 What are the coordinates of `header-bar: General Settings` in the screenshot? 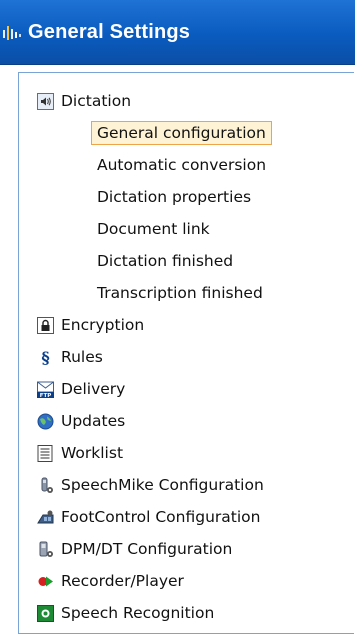 It's located at (177, 32).